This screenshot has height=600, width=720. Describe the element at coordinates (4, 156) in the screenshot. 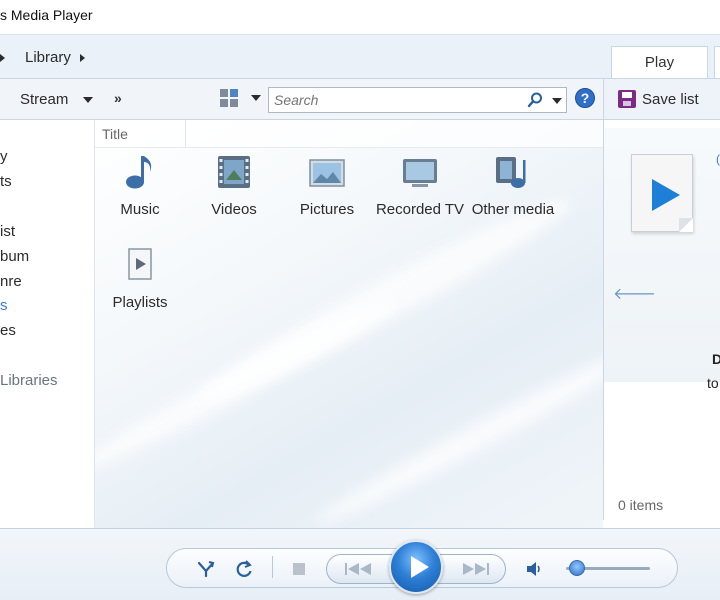

I see `sidebar-item-1: y` at that location.